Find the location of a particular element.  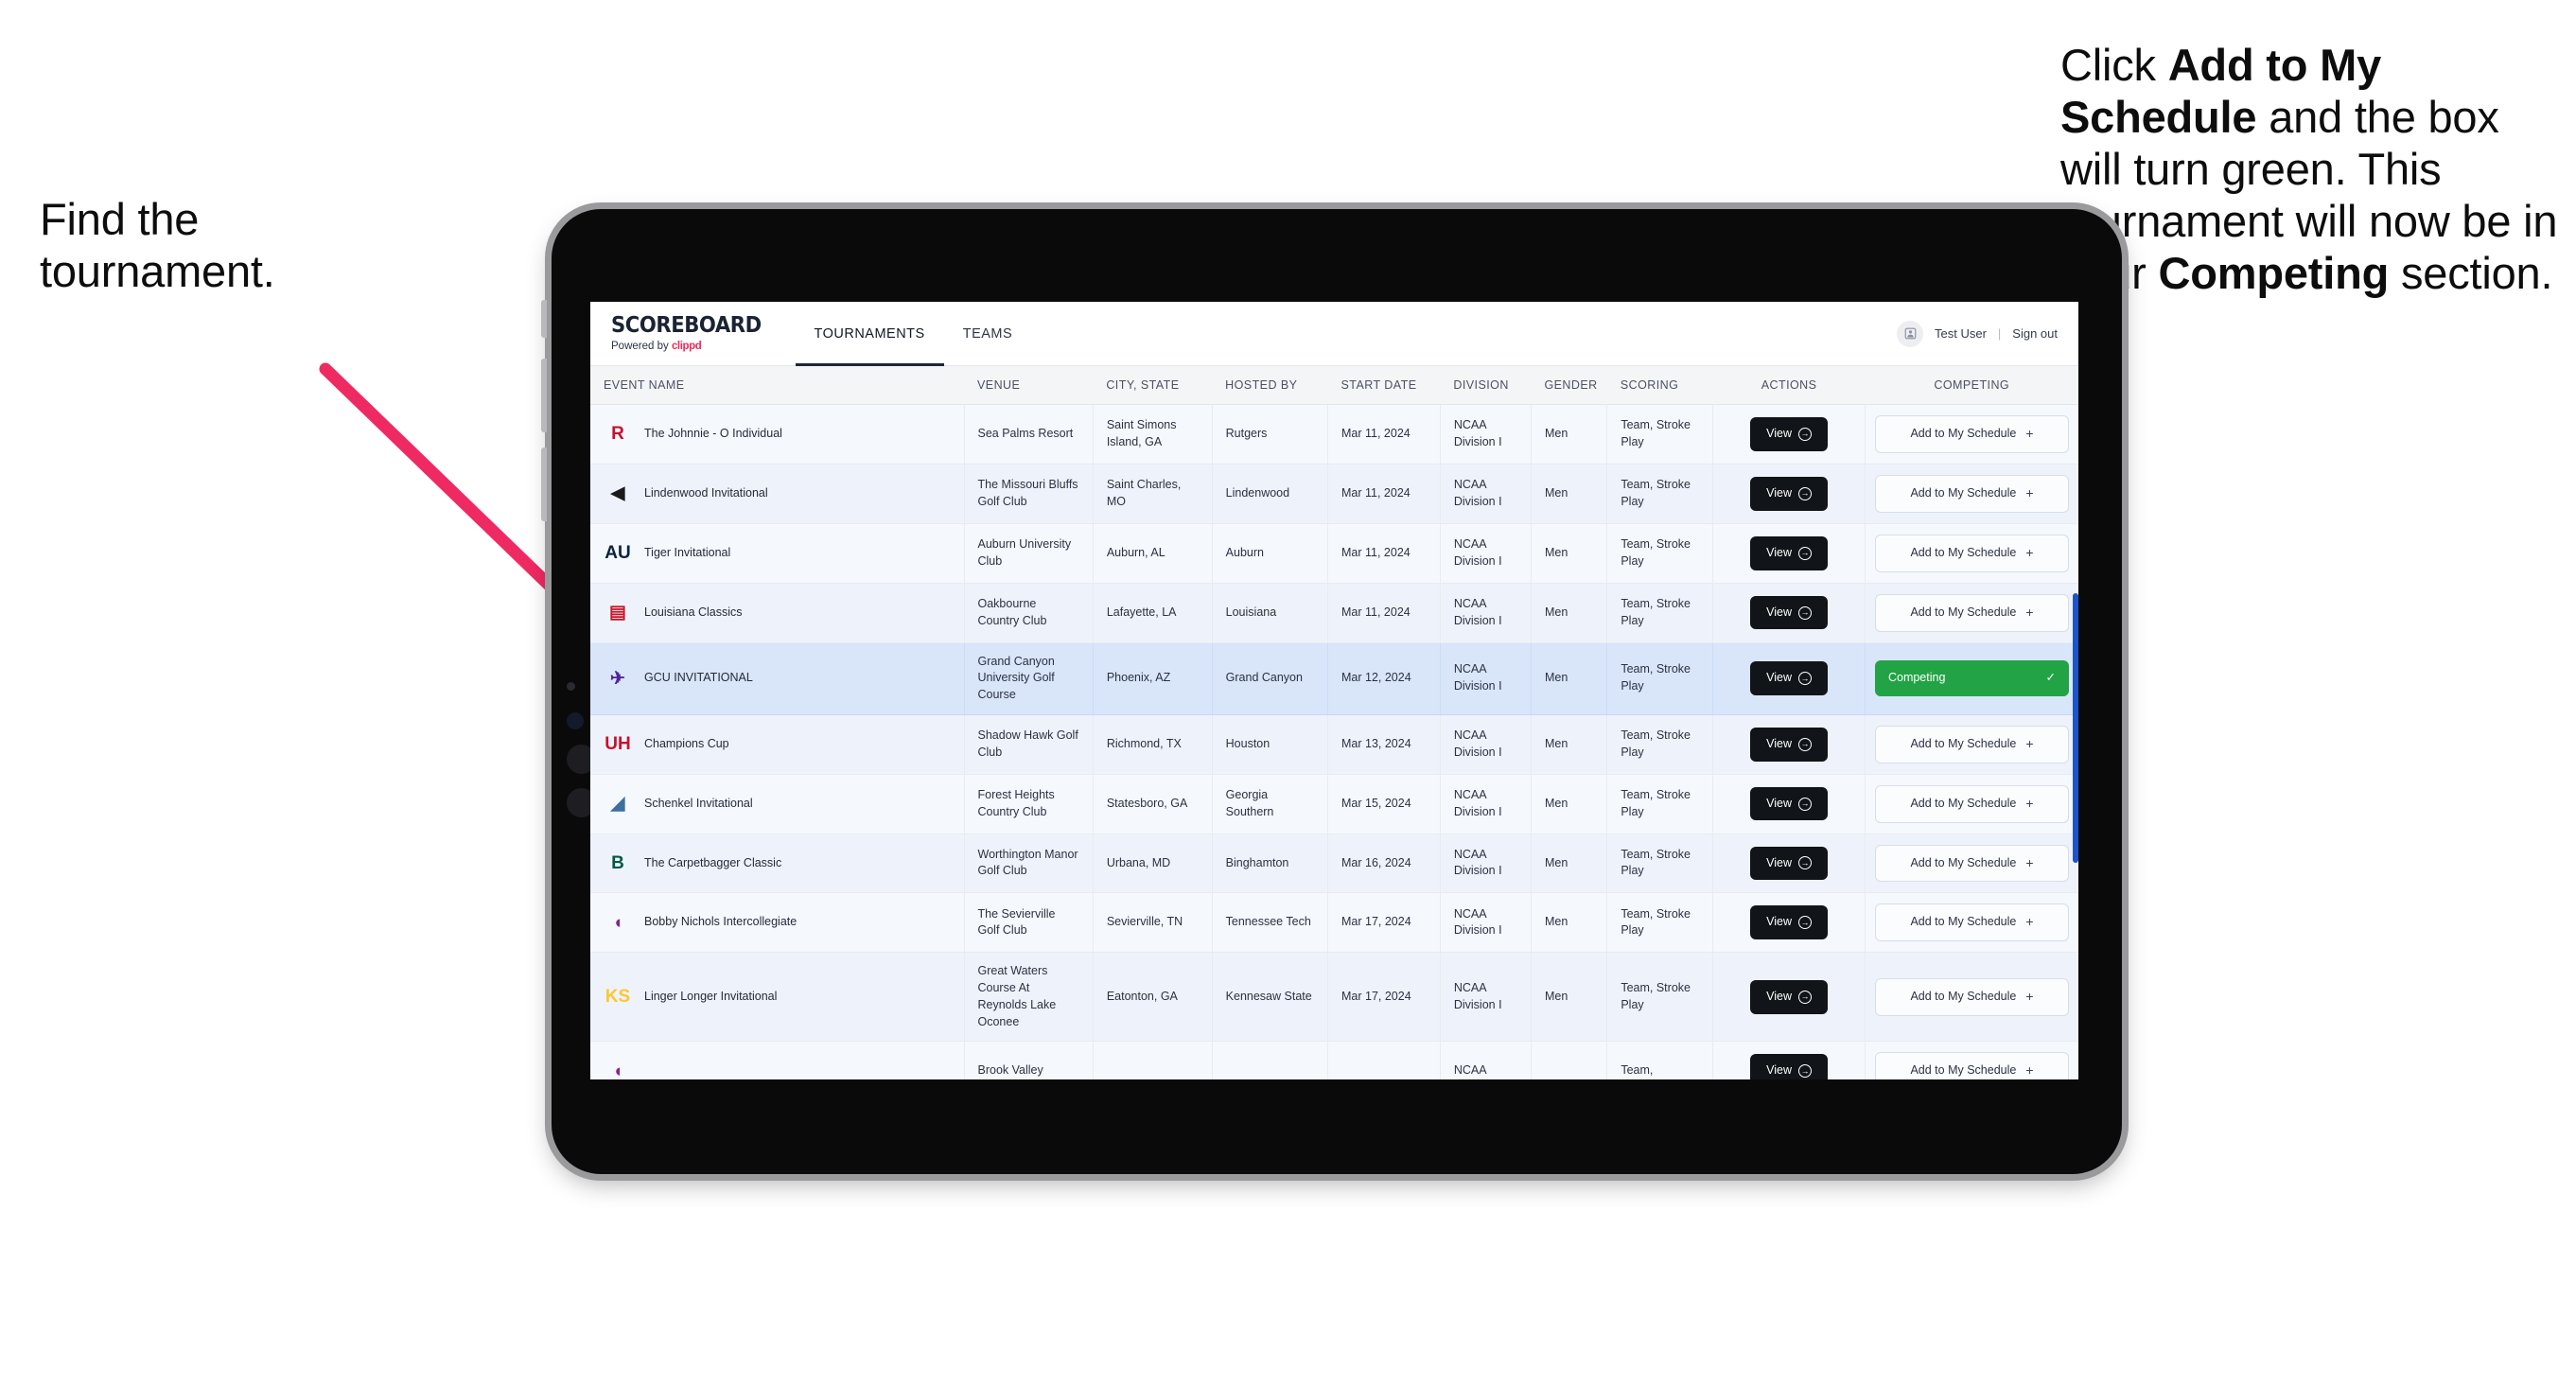

cell-division: NCAA Division I is located at coordinates (1486, 997).